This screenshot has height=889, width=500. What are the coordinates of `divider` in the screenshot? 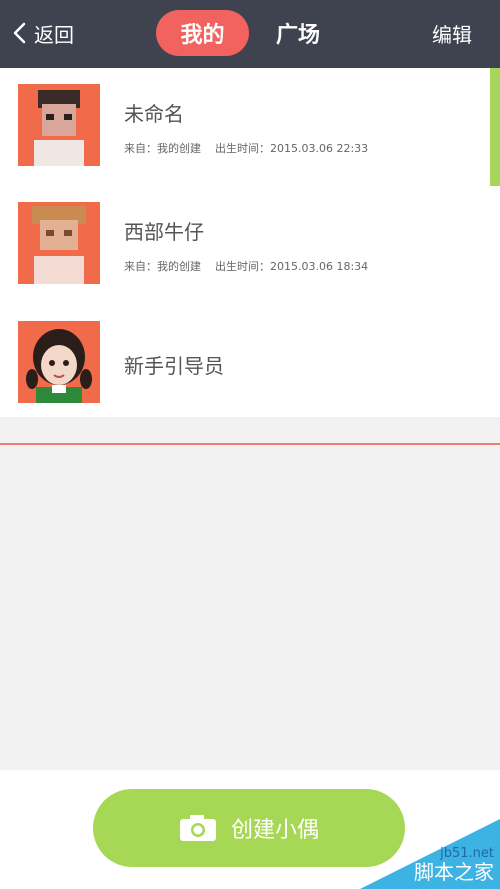 It's located at (250, 444).